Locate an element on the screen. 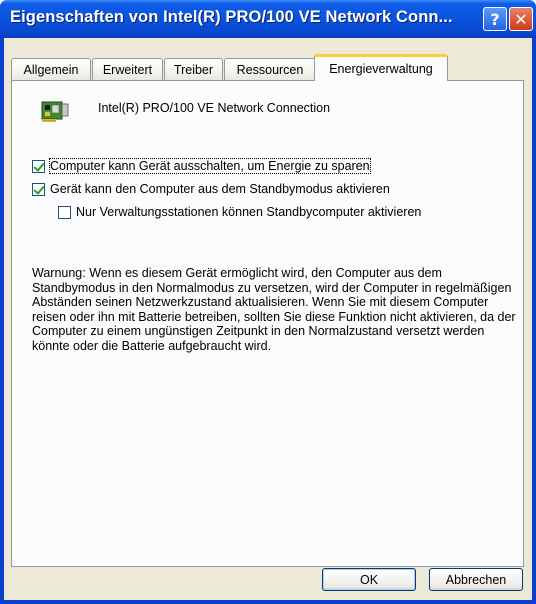 Image resolution: width=536 pixels, height=604 pixels. ok-button: OK is located at coordinates (369, 579).